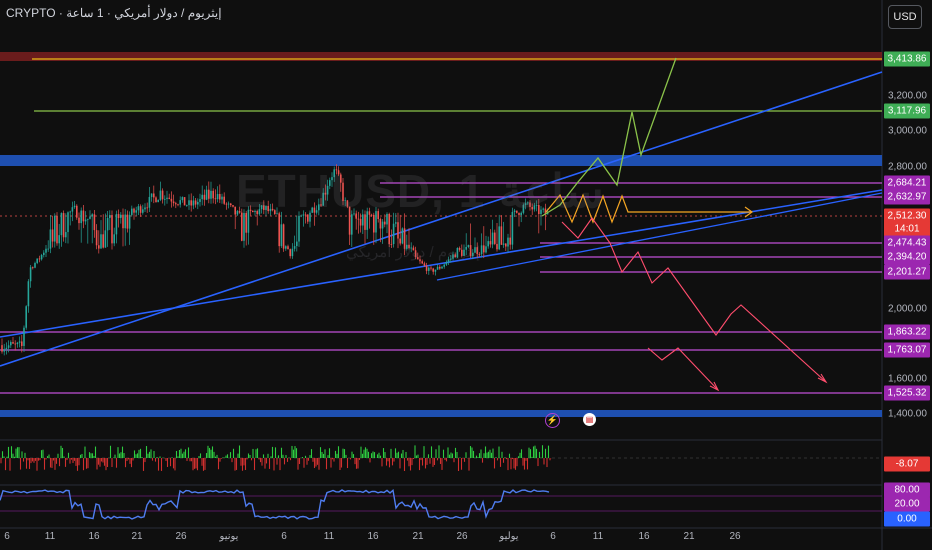 This screenshot has height=550, width=932. What do you see at coordinates (589, 419) in the screenshot?
I see `us-flag-icon: ▤` at bounding box center [589, 419].